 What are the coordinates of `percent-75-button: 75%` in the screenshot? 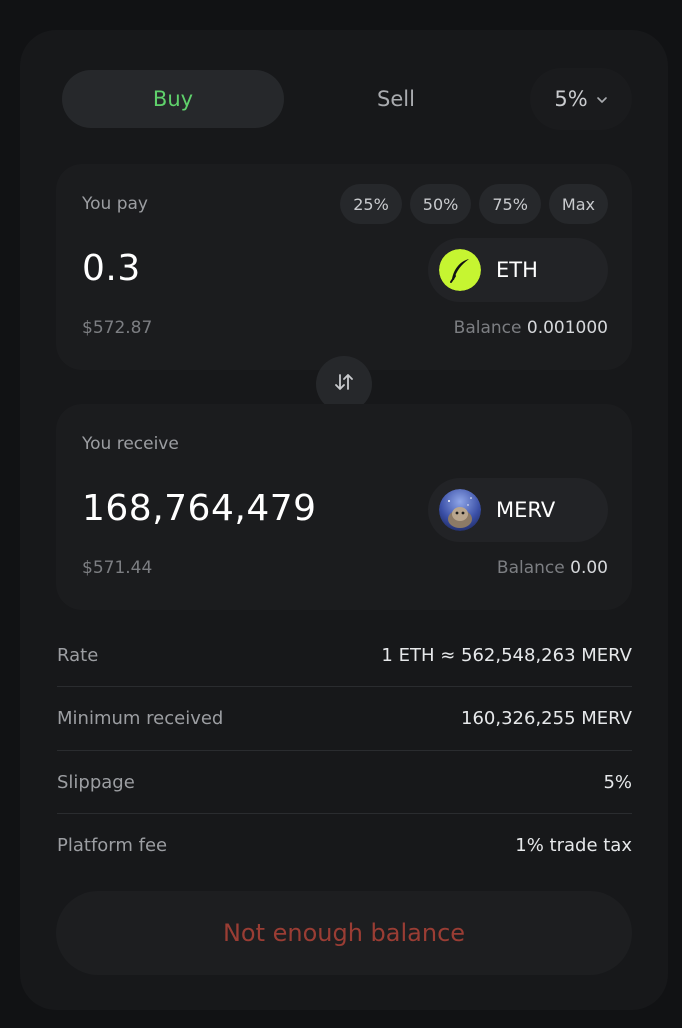 It's located at (510, 204).